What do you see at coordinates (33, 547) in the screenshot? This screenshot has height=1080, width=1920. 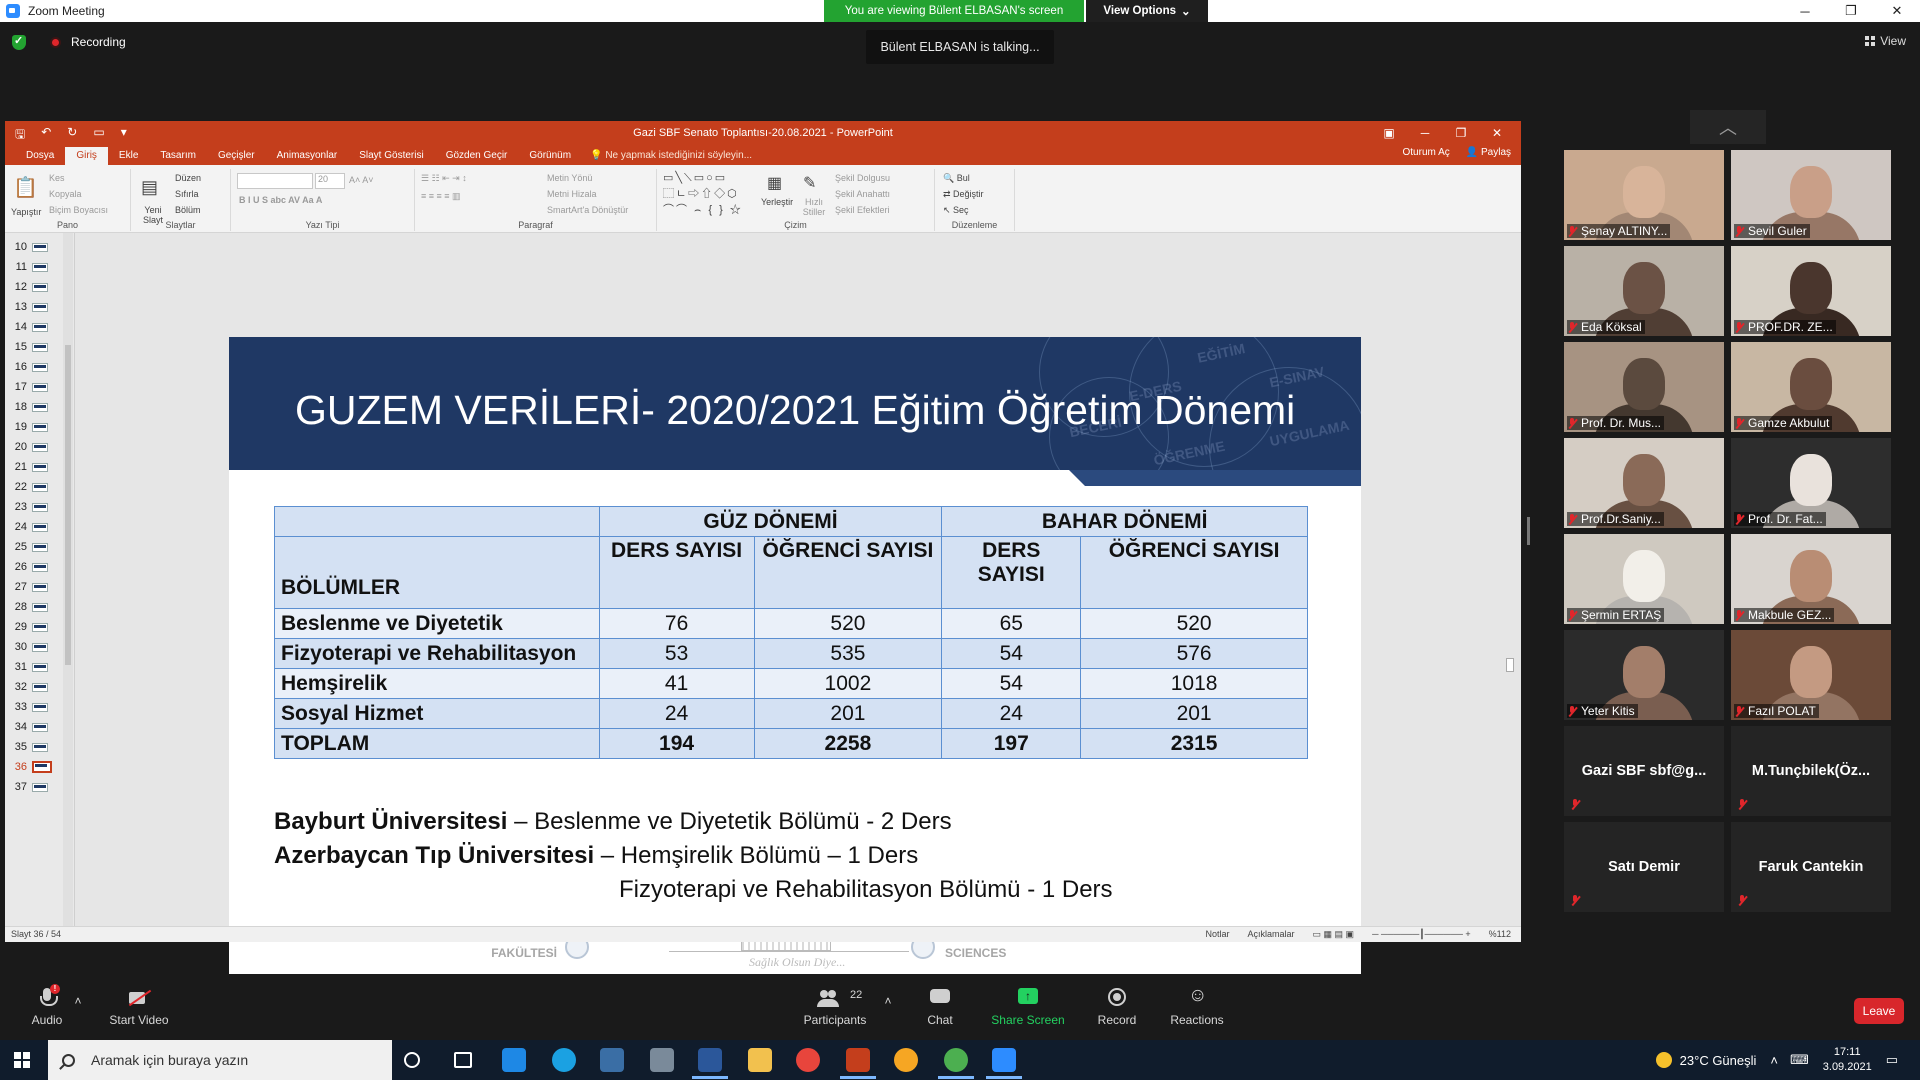 I see `slide-thumbnail: 25` at bounding box center [33, 547].